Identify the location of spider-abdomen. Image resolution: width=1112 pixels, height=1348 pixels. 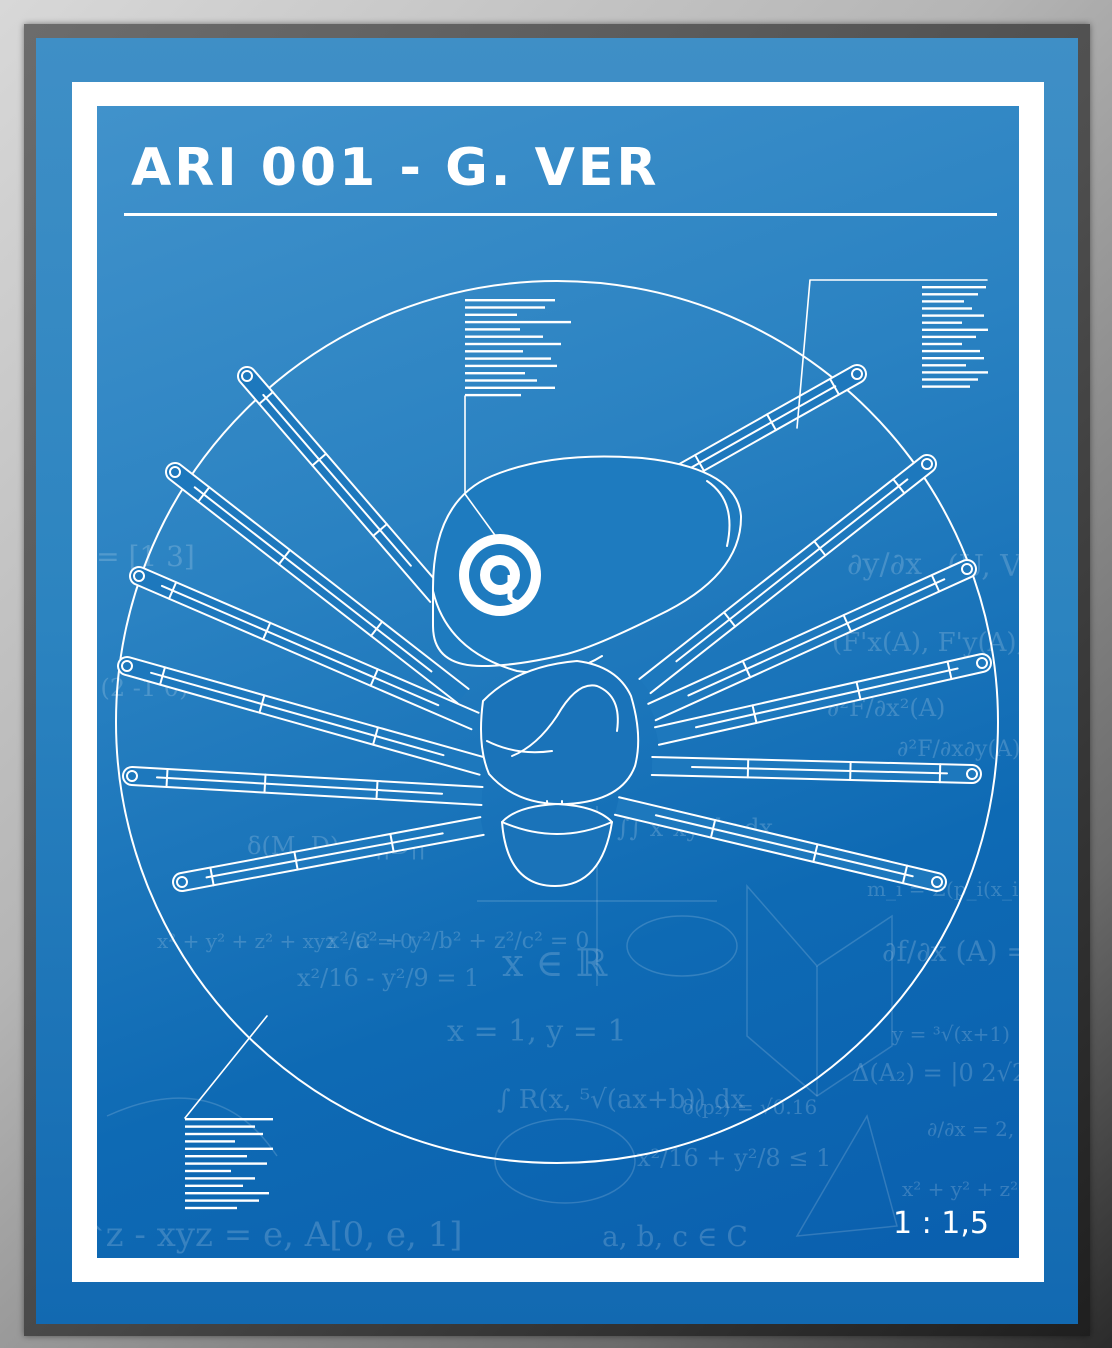
(557, 845).